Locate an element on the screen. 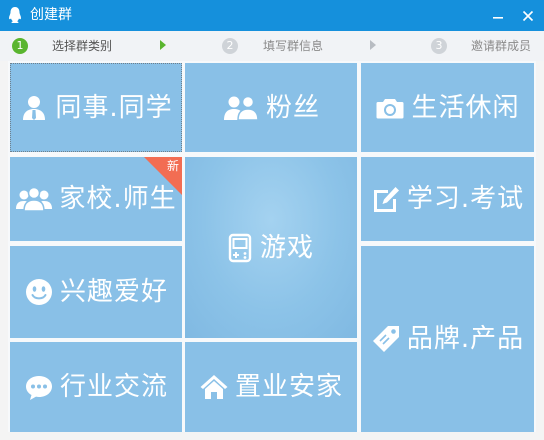 The height and width of the screenshot is (440, 544). step-3-label: 邀请群成员 is located at coordinates (501, 46).